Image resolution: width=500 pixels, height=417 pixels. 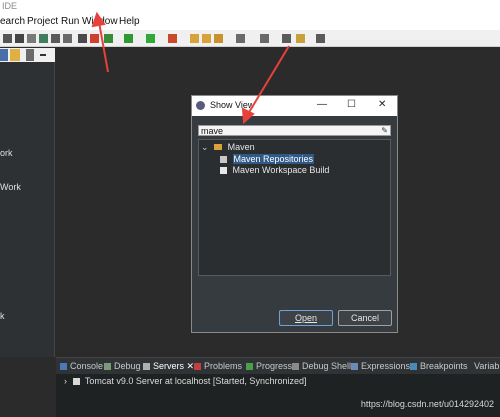 I want to click on menu-window: Window, so click(x=100, y=21).